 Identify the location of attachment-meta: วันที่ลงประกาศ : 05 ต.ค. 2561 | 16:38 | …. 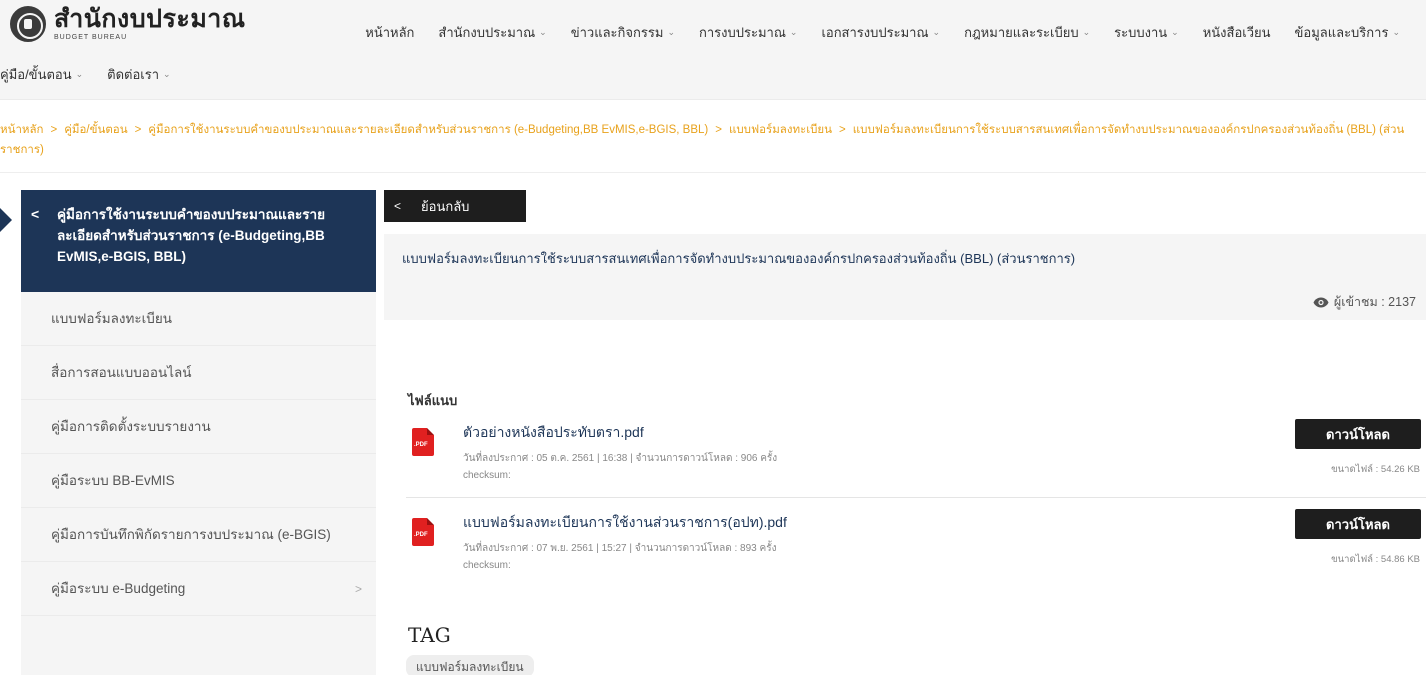
(620, 467).